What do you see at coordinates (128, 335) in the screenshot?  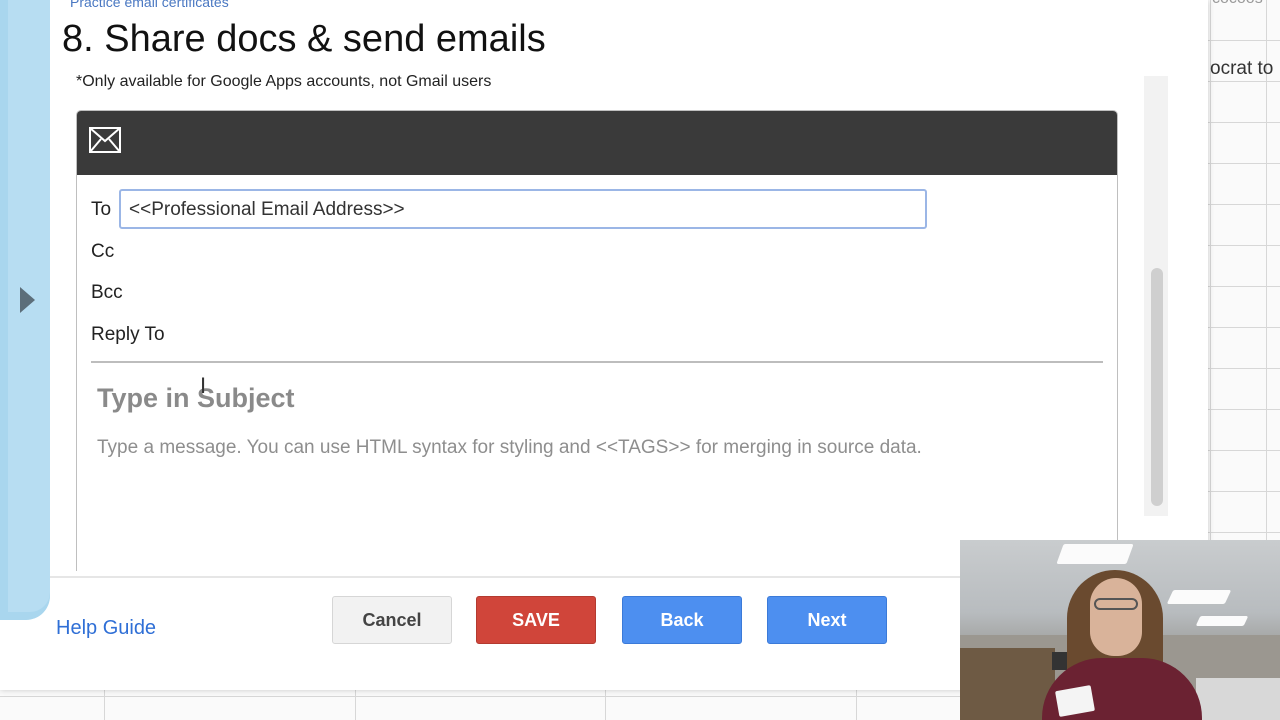 I see `reply-to-field-label: Reply To` at bounding box center [128, 335].